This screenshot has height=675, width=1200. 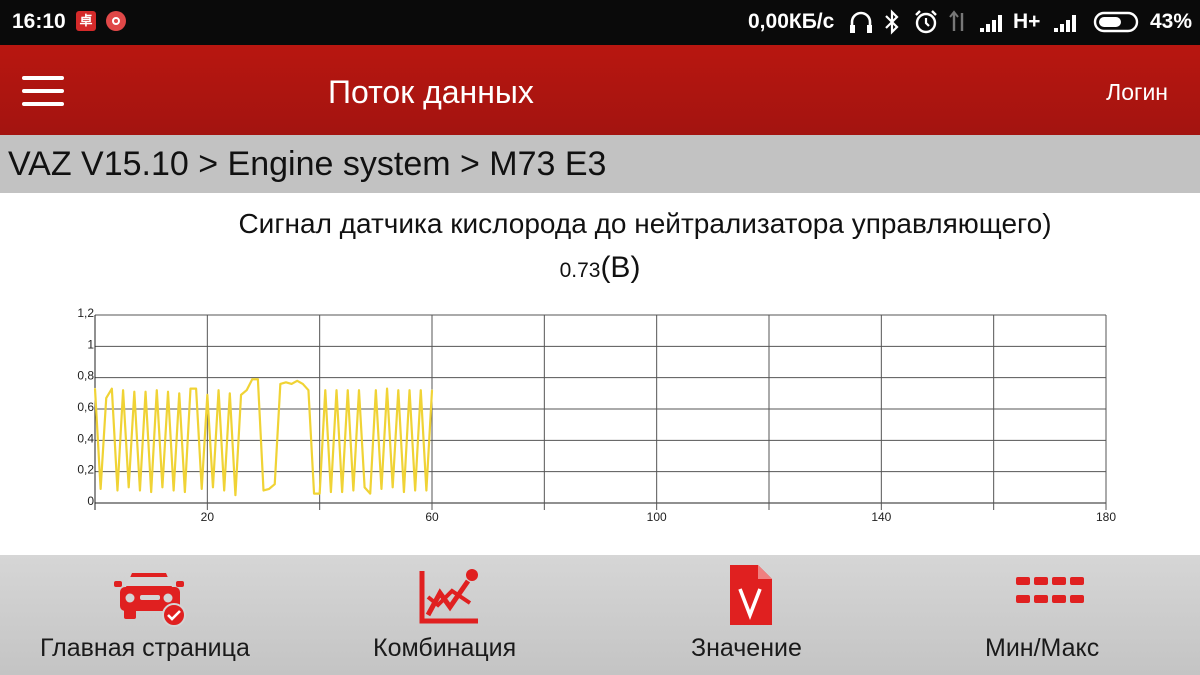 I want to click on parameter-value: 0.73(В), so click(x=600, y=268).